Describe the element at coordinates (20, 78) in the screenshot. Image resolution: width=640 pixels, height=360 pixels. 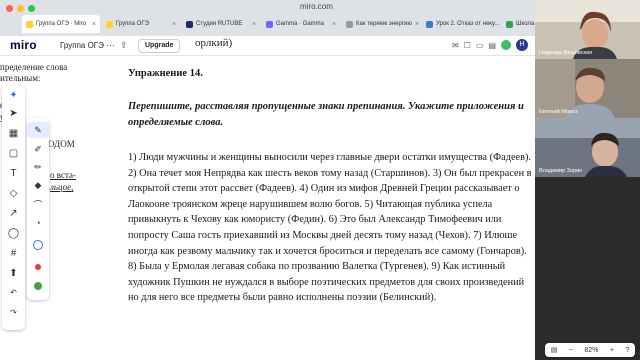
I see `doc-fragment: ительным:` at that location.